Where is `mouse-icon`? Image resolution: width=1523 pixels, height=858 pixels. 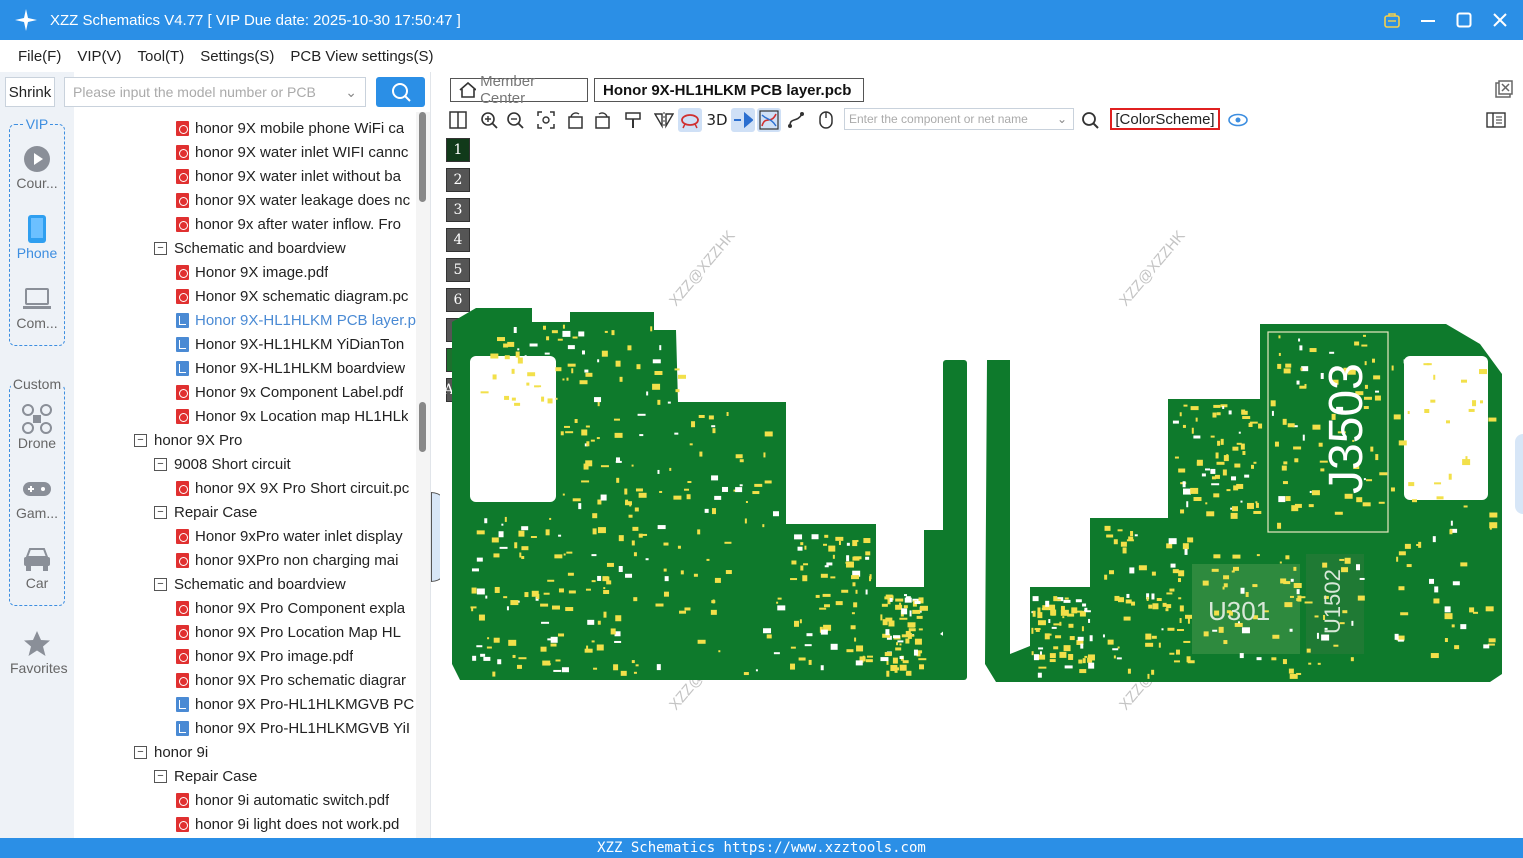
mouse-icon is located at coordinates (826, 120).